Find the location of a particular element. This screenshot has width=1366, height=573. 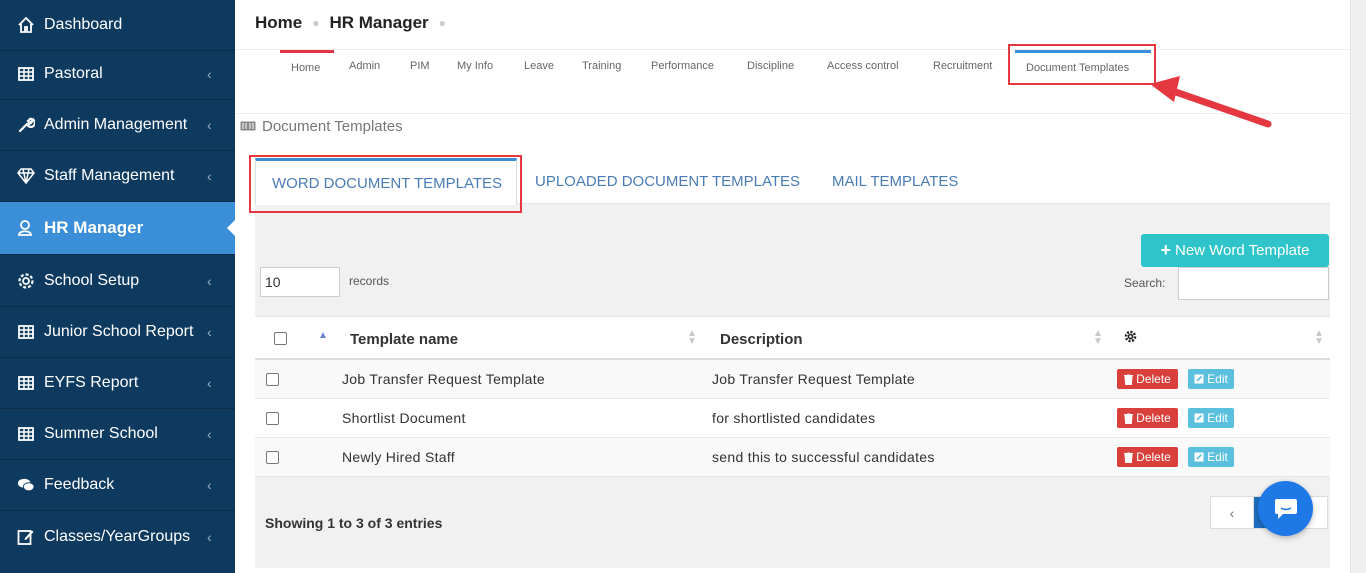

wrench-icon is located at coordinates (26, 125).